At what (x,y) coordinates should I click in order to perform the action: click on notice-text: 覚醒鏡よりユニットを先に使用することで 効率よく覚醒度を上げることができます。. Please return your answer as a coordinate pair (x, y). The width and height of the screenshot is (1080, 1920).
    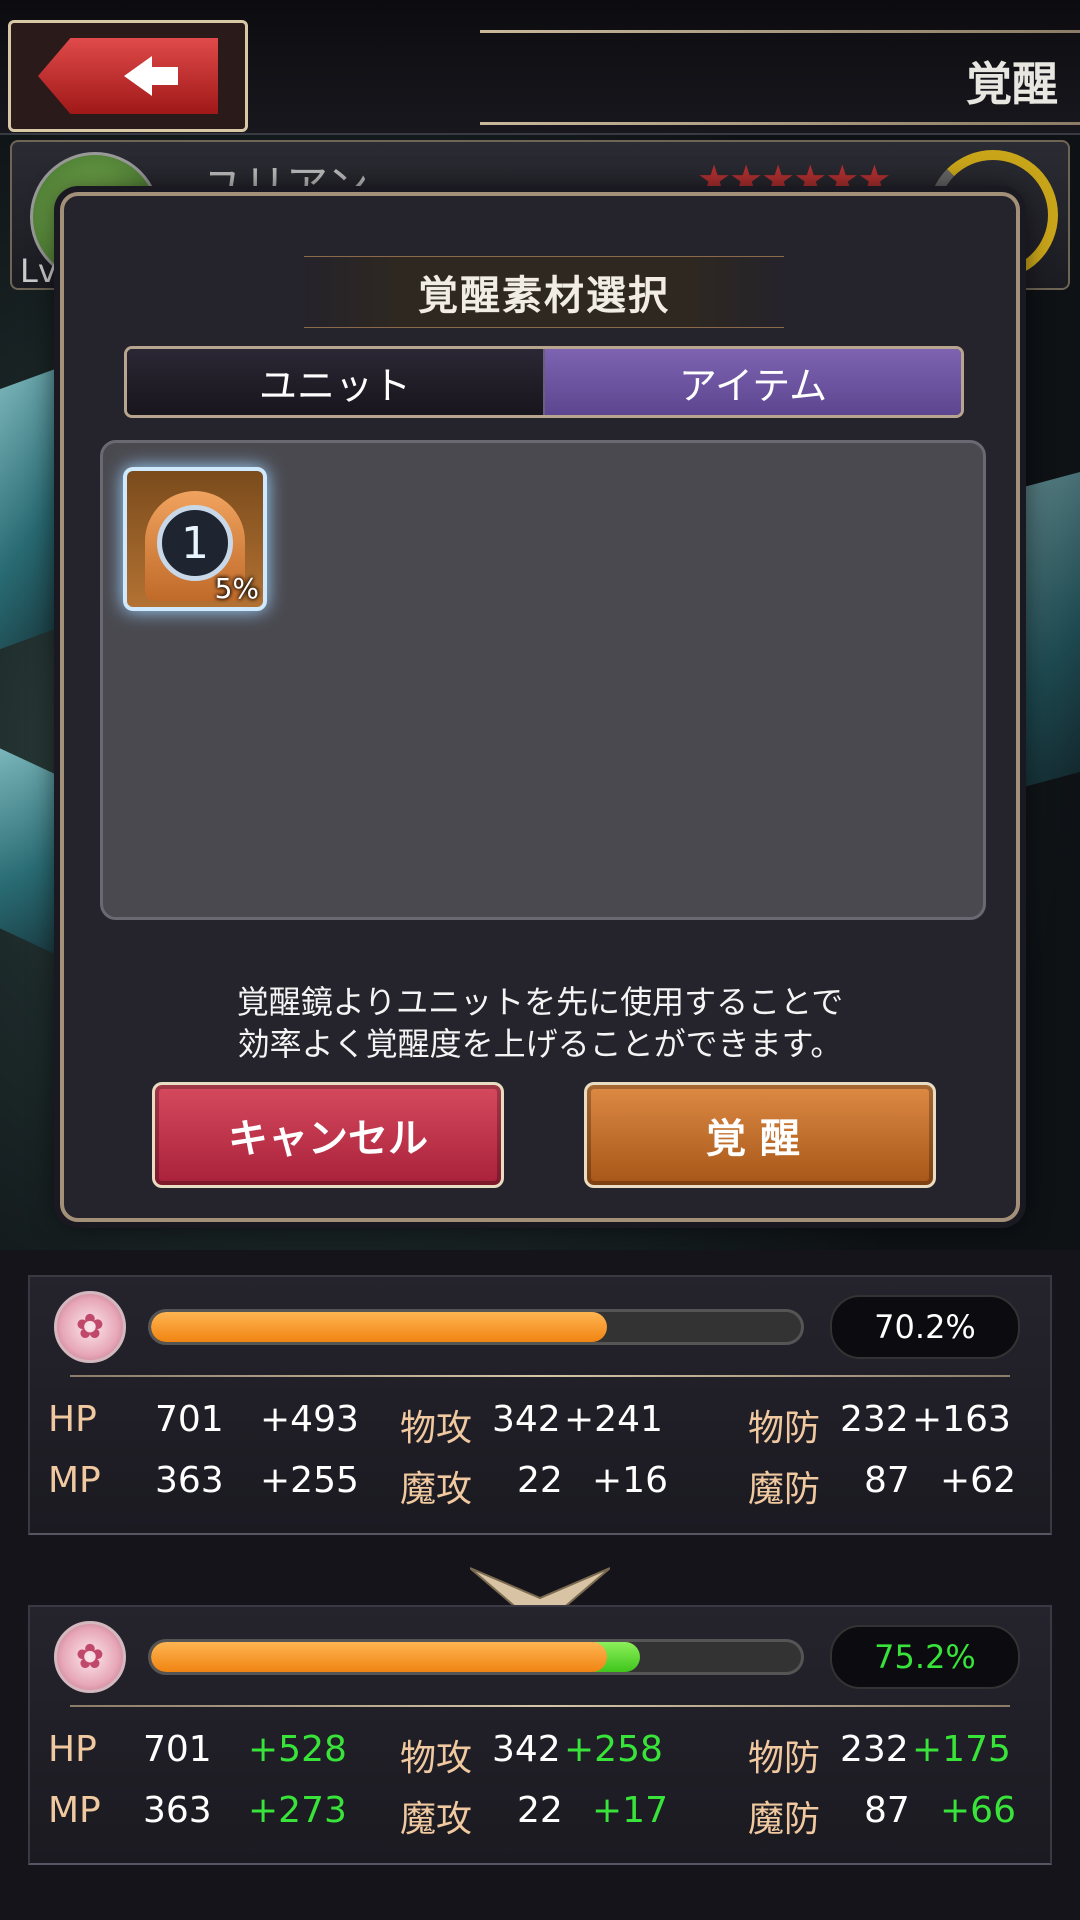
    Looking at the image, I should click on (540, 1023).